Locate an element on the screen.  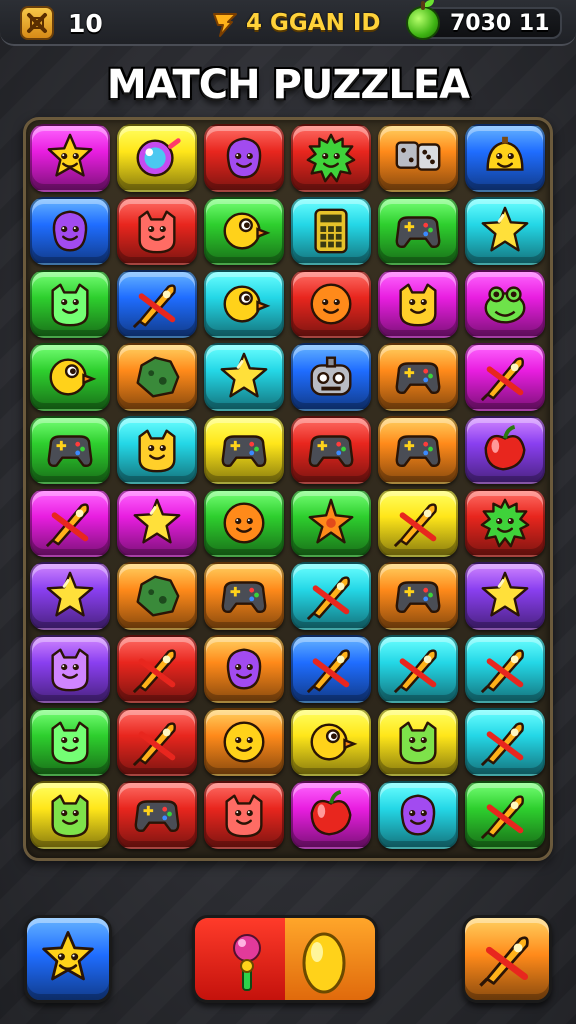
tile-r5-c5 is located at coordinates (418, 450).